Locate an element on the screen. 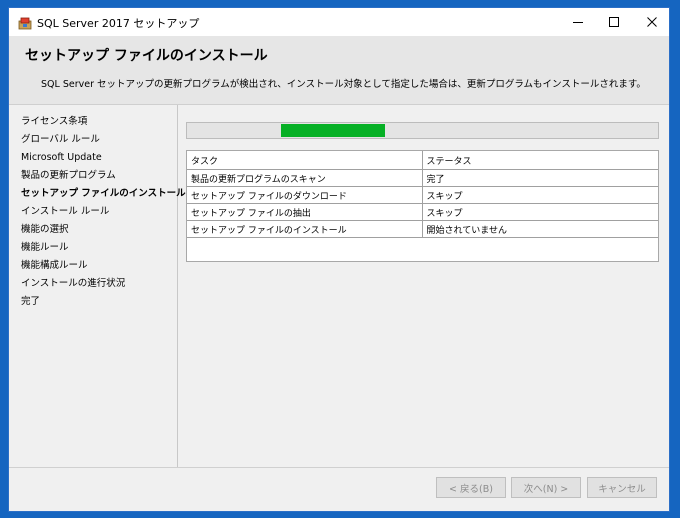  close-icon is located at coordinates (652, 22).